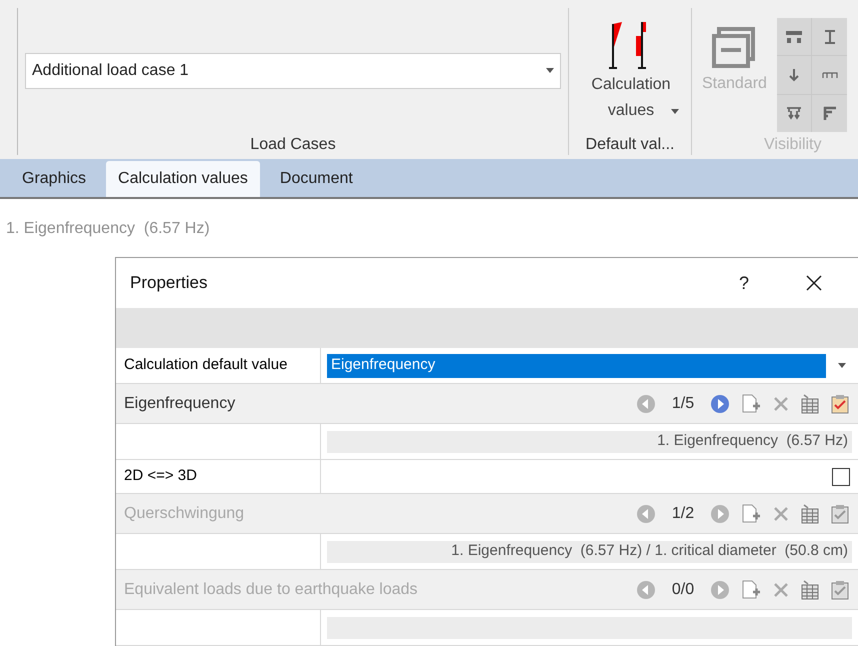 The width and height of the screenshot is (858, 646). What do you see at coordinates (576, 366) in the screenshot?
I see `selected-option: Eigenfrequency` at bounding box center [576, 366].